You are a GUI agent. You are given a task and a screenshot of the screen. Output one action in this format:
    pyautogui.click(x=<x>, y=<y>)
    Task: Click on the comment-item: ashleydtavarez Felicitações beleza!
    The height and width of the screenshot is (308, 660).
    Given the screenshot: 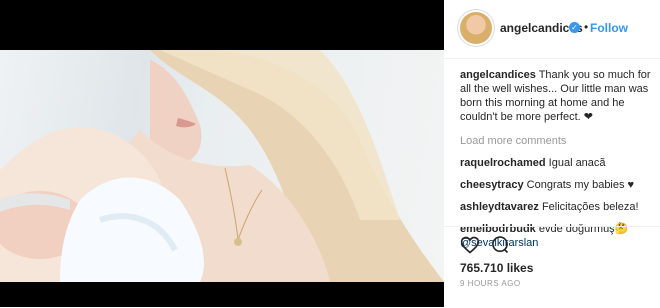 What is the action you would take?
    pyautogui.click(x=556, y=207)
    